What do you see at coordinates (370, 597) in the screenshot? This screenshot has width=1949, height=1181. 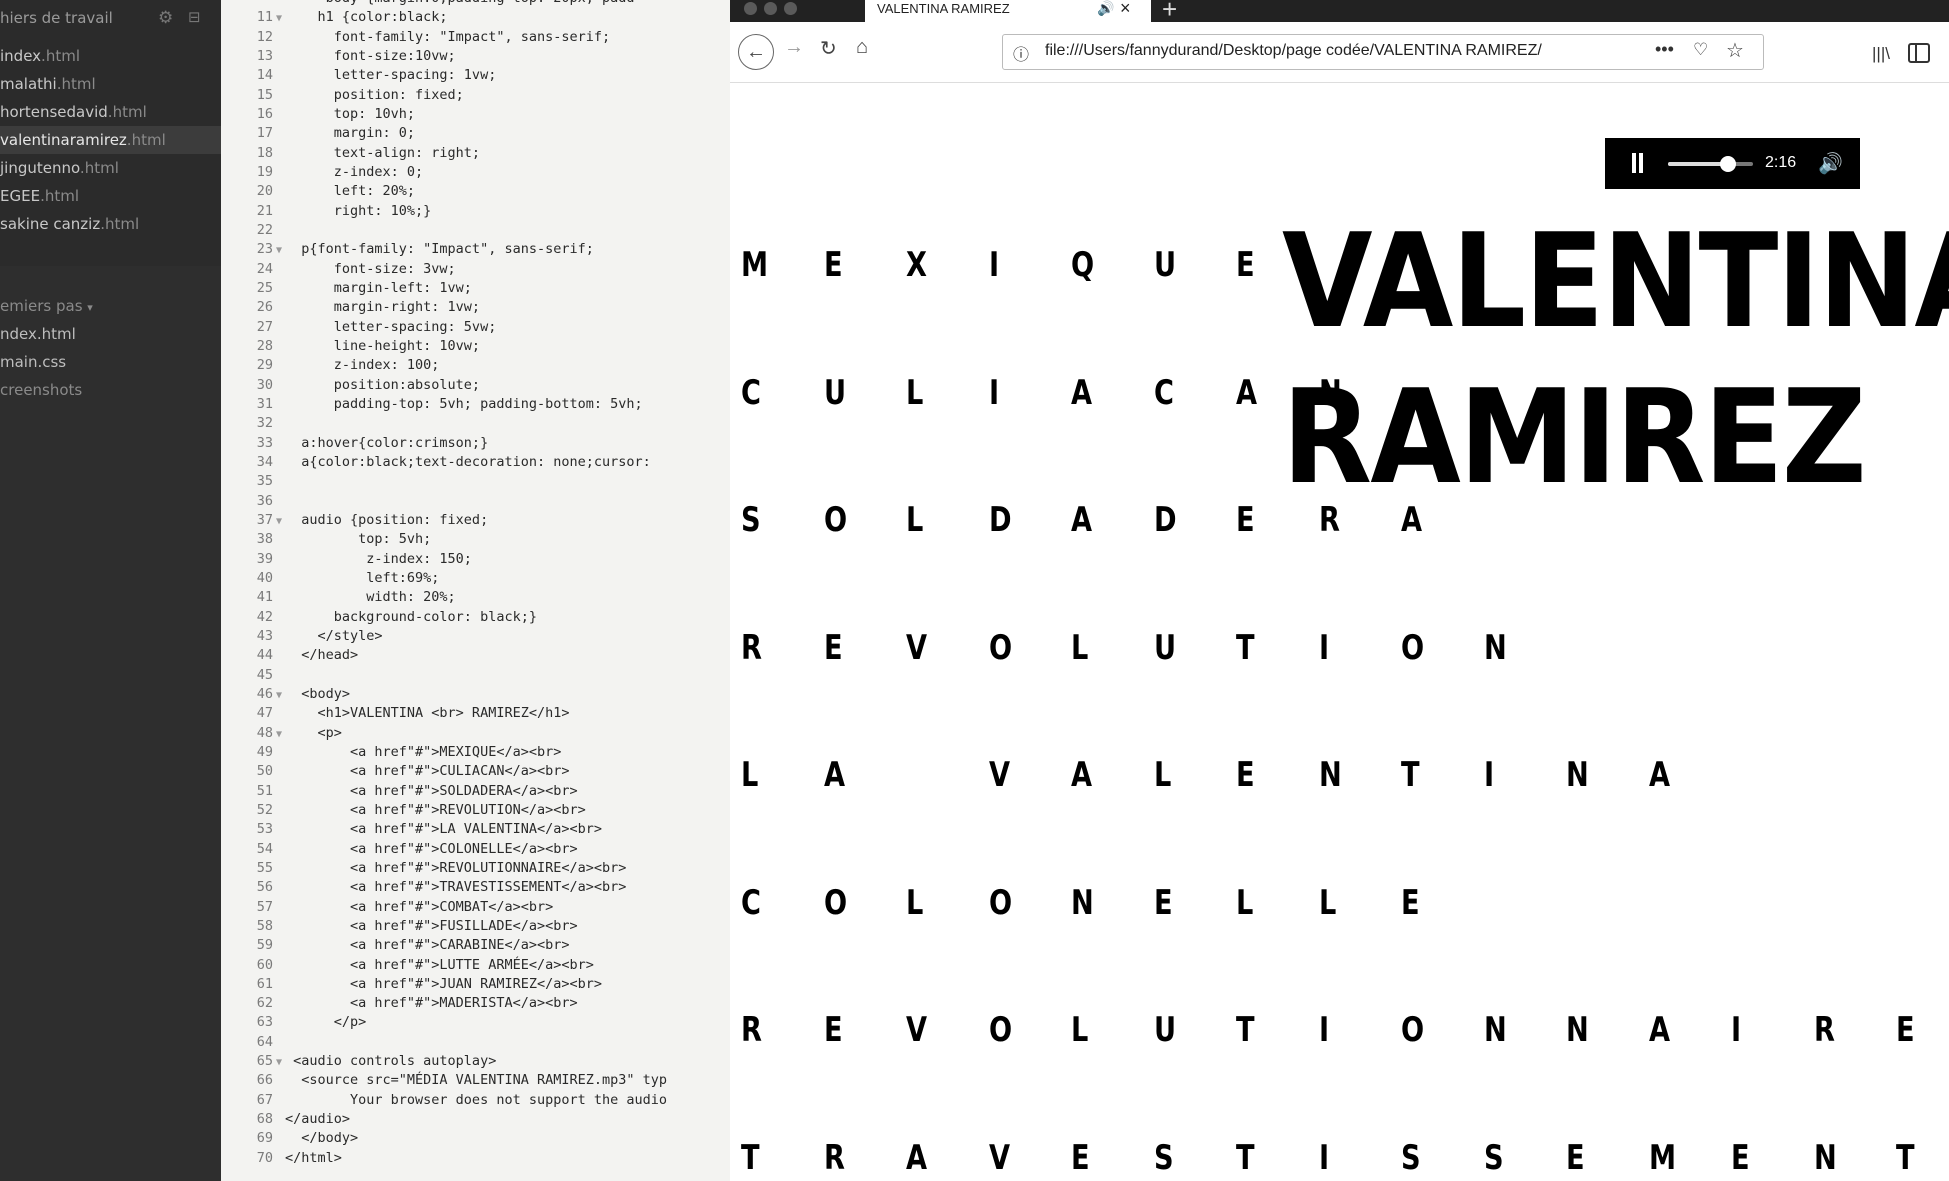 I see `code-text: width: 20%;` at bounding box center [370, 597].